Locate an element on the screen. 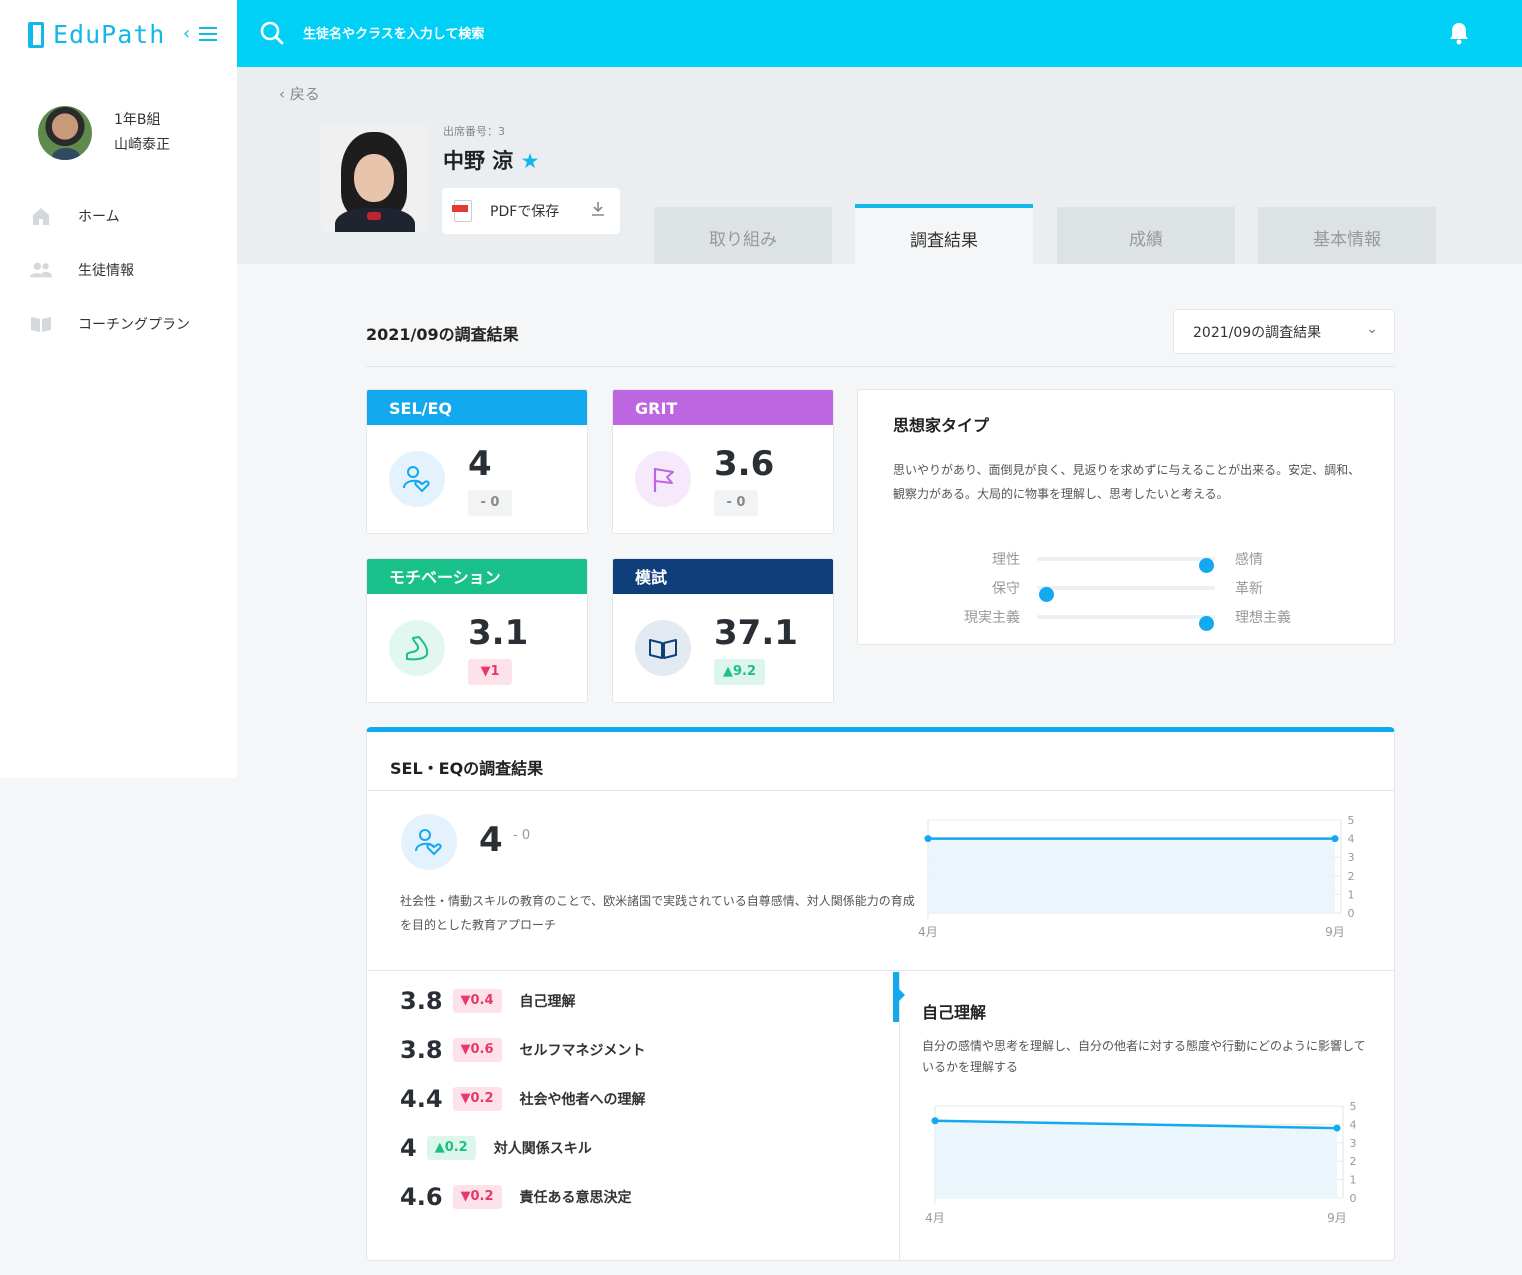  sidebar-item-label: コーチングプラン is located at coordinates (134, 325).